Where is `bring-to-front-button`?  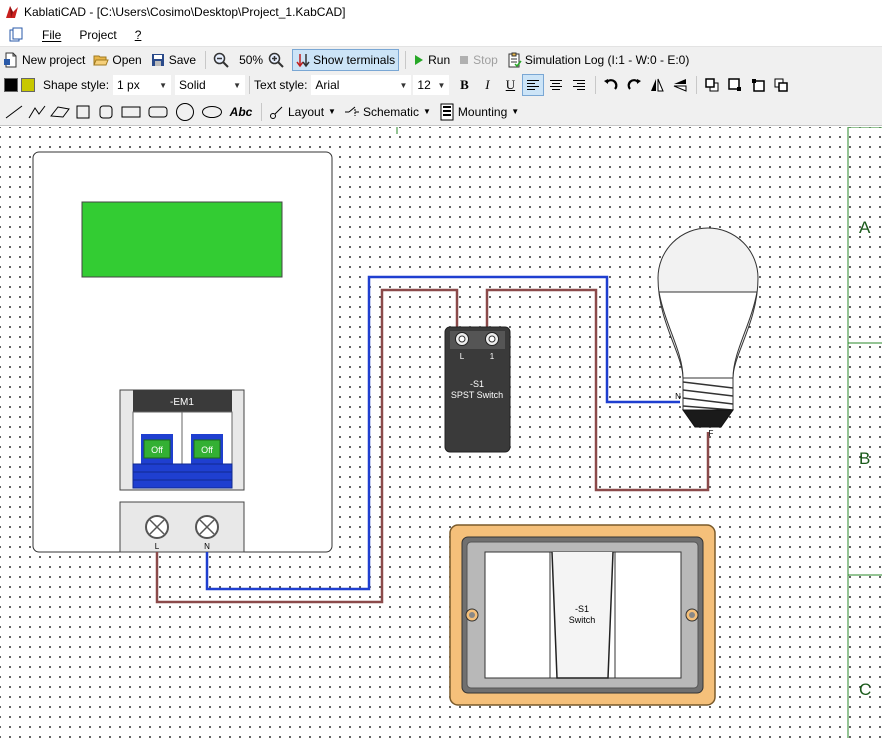
bring-to-front-button is located at coordinates (712, 85).